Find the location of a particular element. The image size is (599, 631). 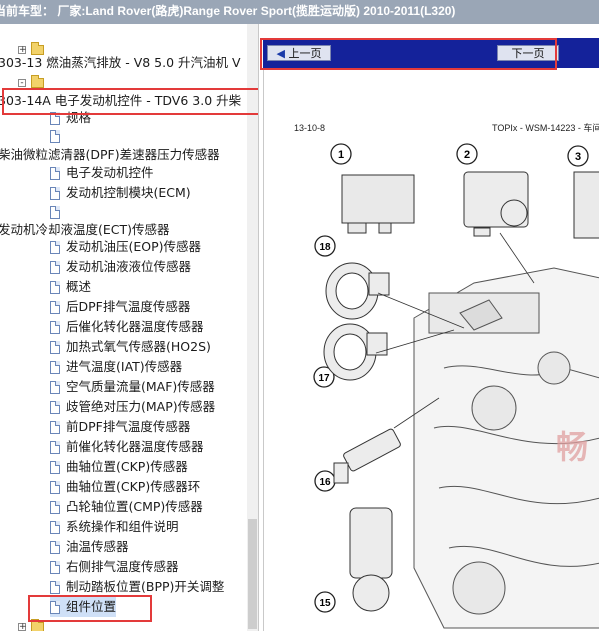

tree-item-front-cat-temp: 前催化转化器温度传感器 is located at coordinates (127, 447).